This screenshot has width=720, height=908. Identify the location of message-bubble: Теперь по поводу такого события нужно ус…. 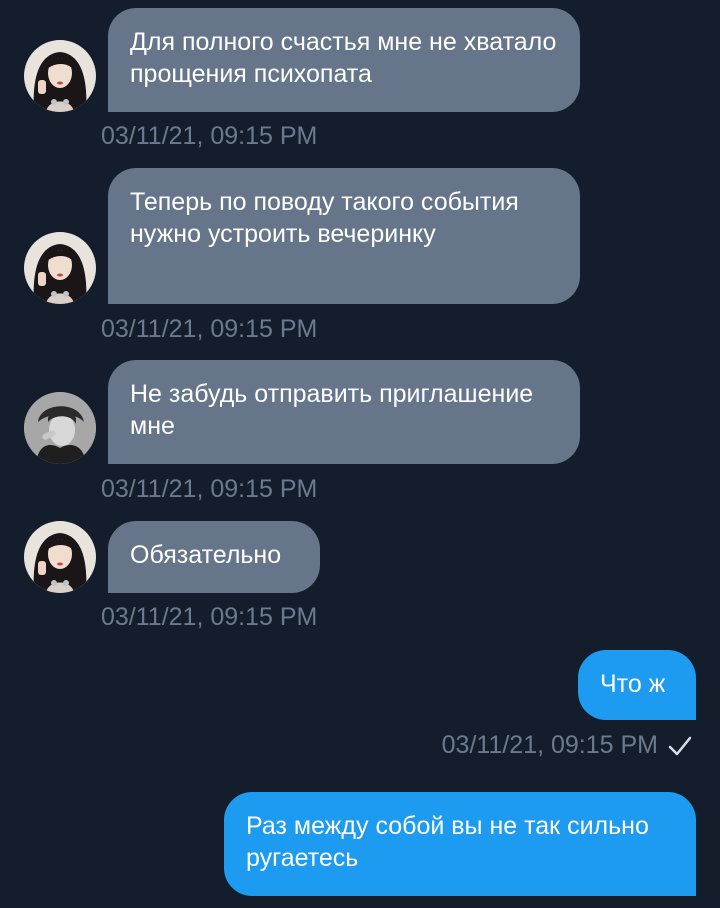
(344, 236).